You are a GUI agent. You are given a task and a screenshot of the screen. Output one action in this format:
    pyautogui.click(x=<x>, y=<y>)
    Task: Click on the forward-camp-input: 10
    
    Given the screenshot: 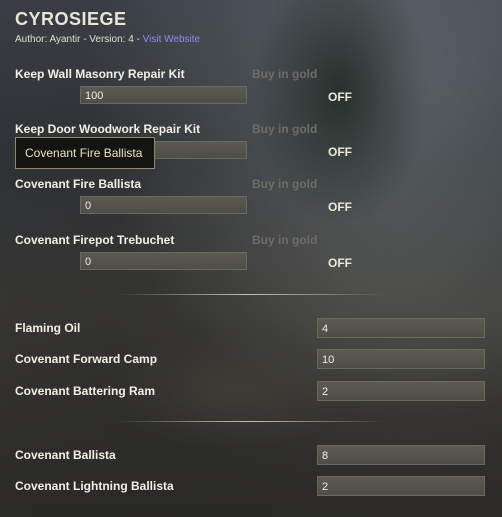 What is the action you would take?
    pyautogui.click(x=401, y=359)
    